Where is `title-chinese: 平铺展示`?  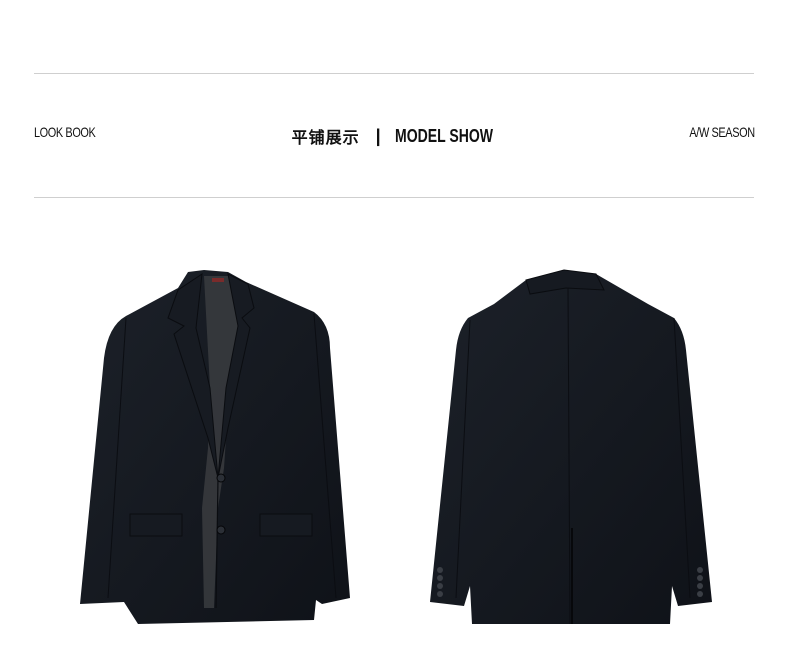 title-chinese: 平铺展示 is located at coordinates (325, 137).